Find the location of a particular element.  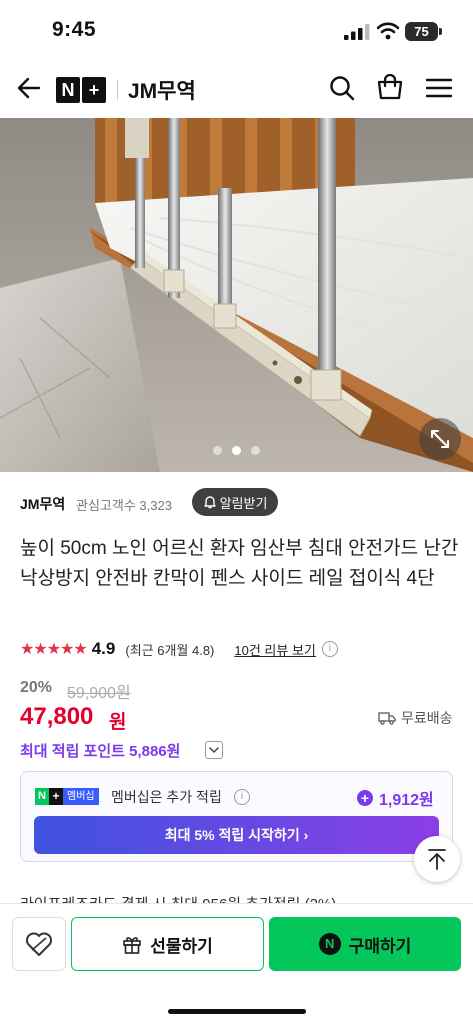

naver-pay-icon: N is located at coordinates (329, 944).